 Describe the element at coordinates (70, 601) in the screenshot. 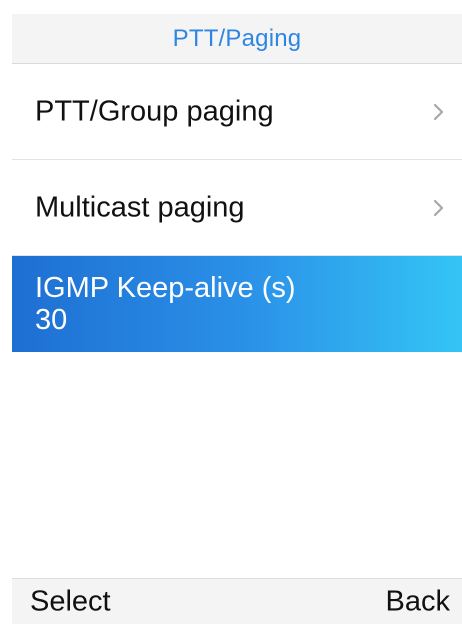

I see `select-softkey: Select` at that location.